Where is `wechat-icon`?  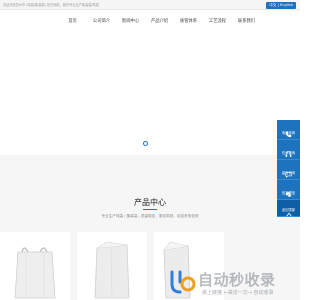
wechat-icon is located at coordinates (288, 189).